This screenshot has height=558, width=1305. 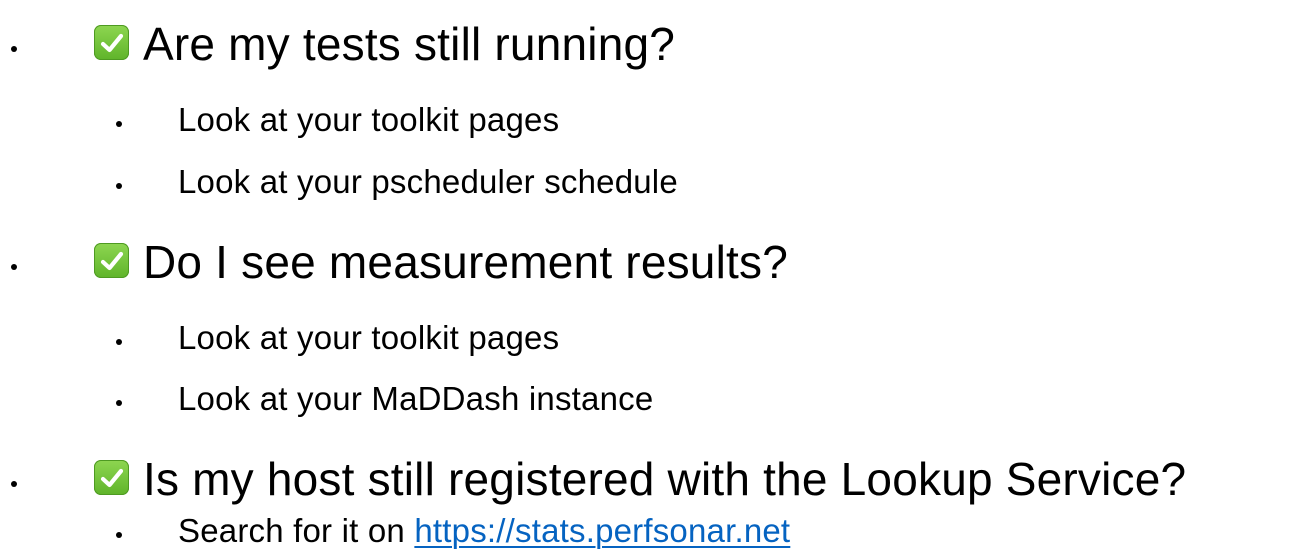 I want to click on sub-bullet-prefix: Search for it on, so click(x=296, y=530).